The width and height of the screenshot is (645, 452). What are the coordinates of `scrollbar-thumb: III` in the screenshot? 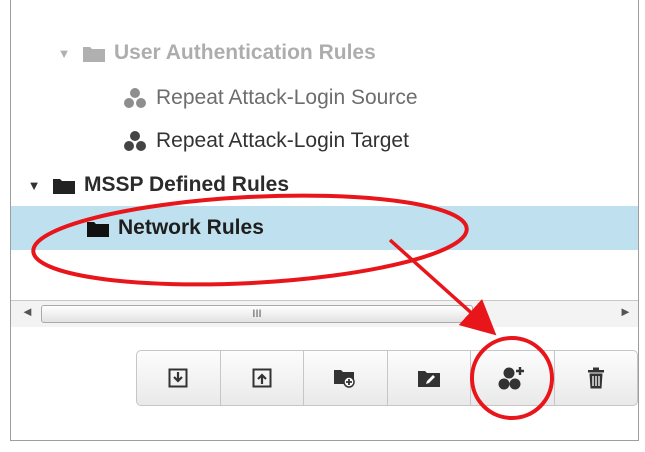 It's located at (257, 314).